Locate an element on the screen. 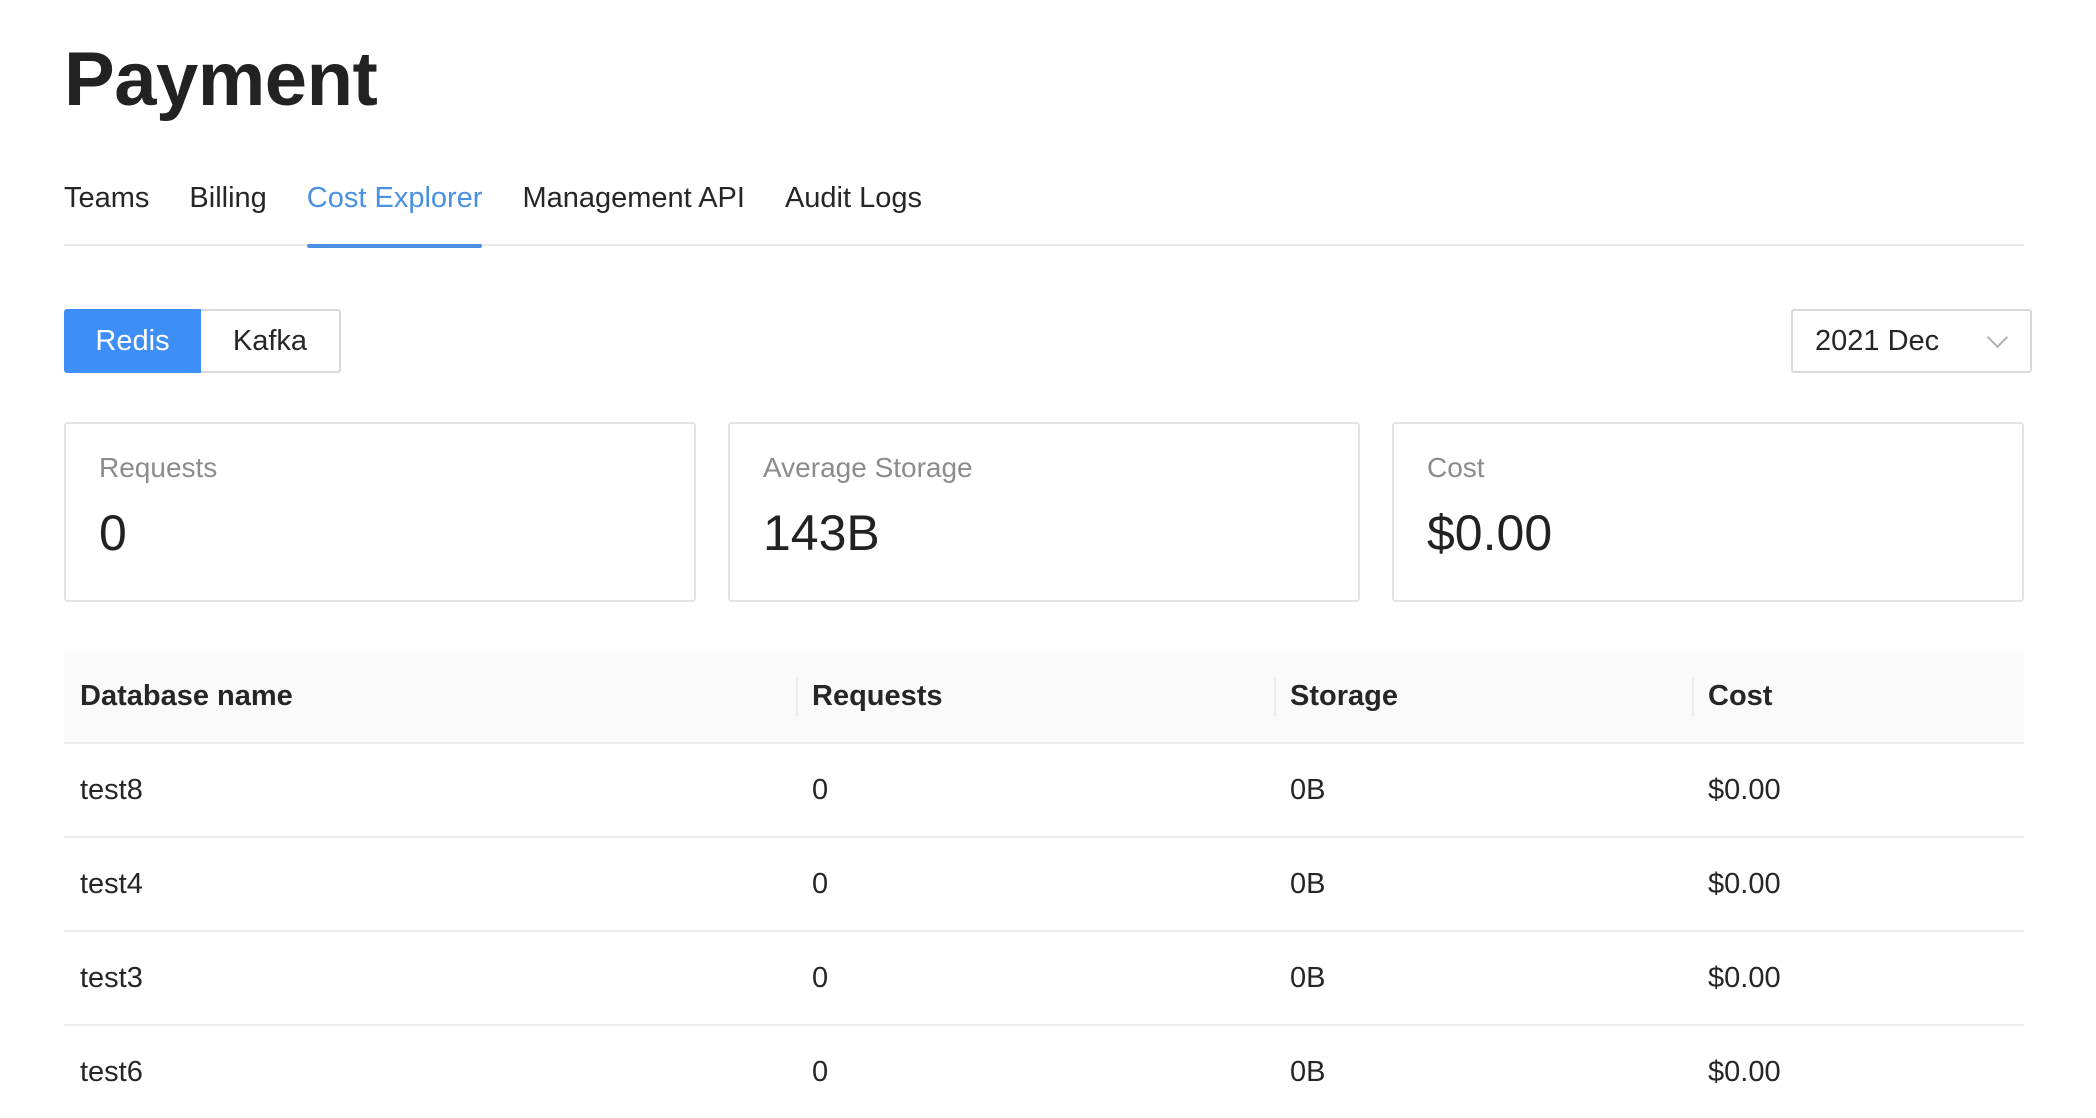  month-select: 2021 Dec is located at coordinates (1911, 341).